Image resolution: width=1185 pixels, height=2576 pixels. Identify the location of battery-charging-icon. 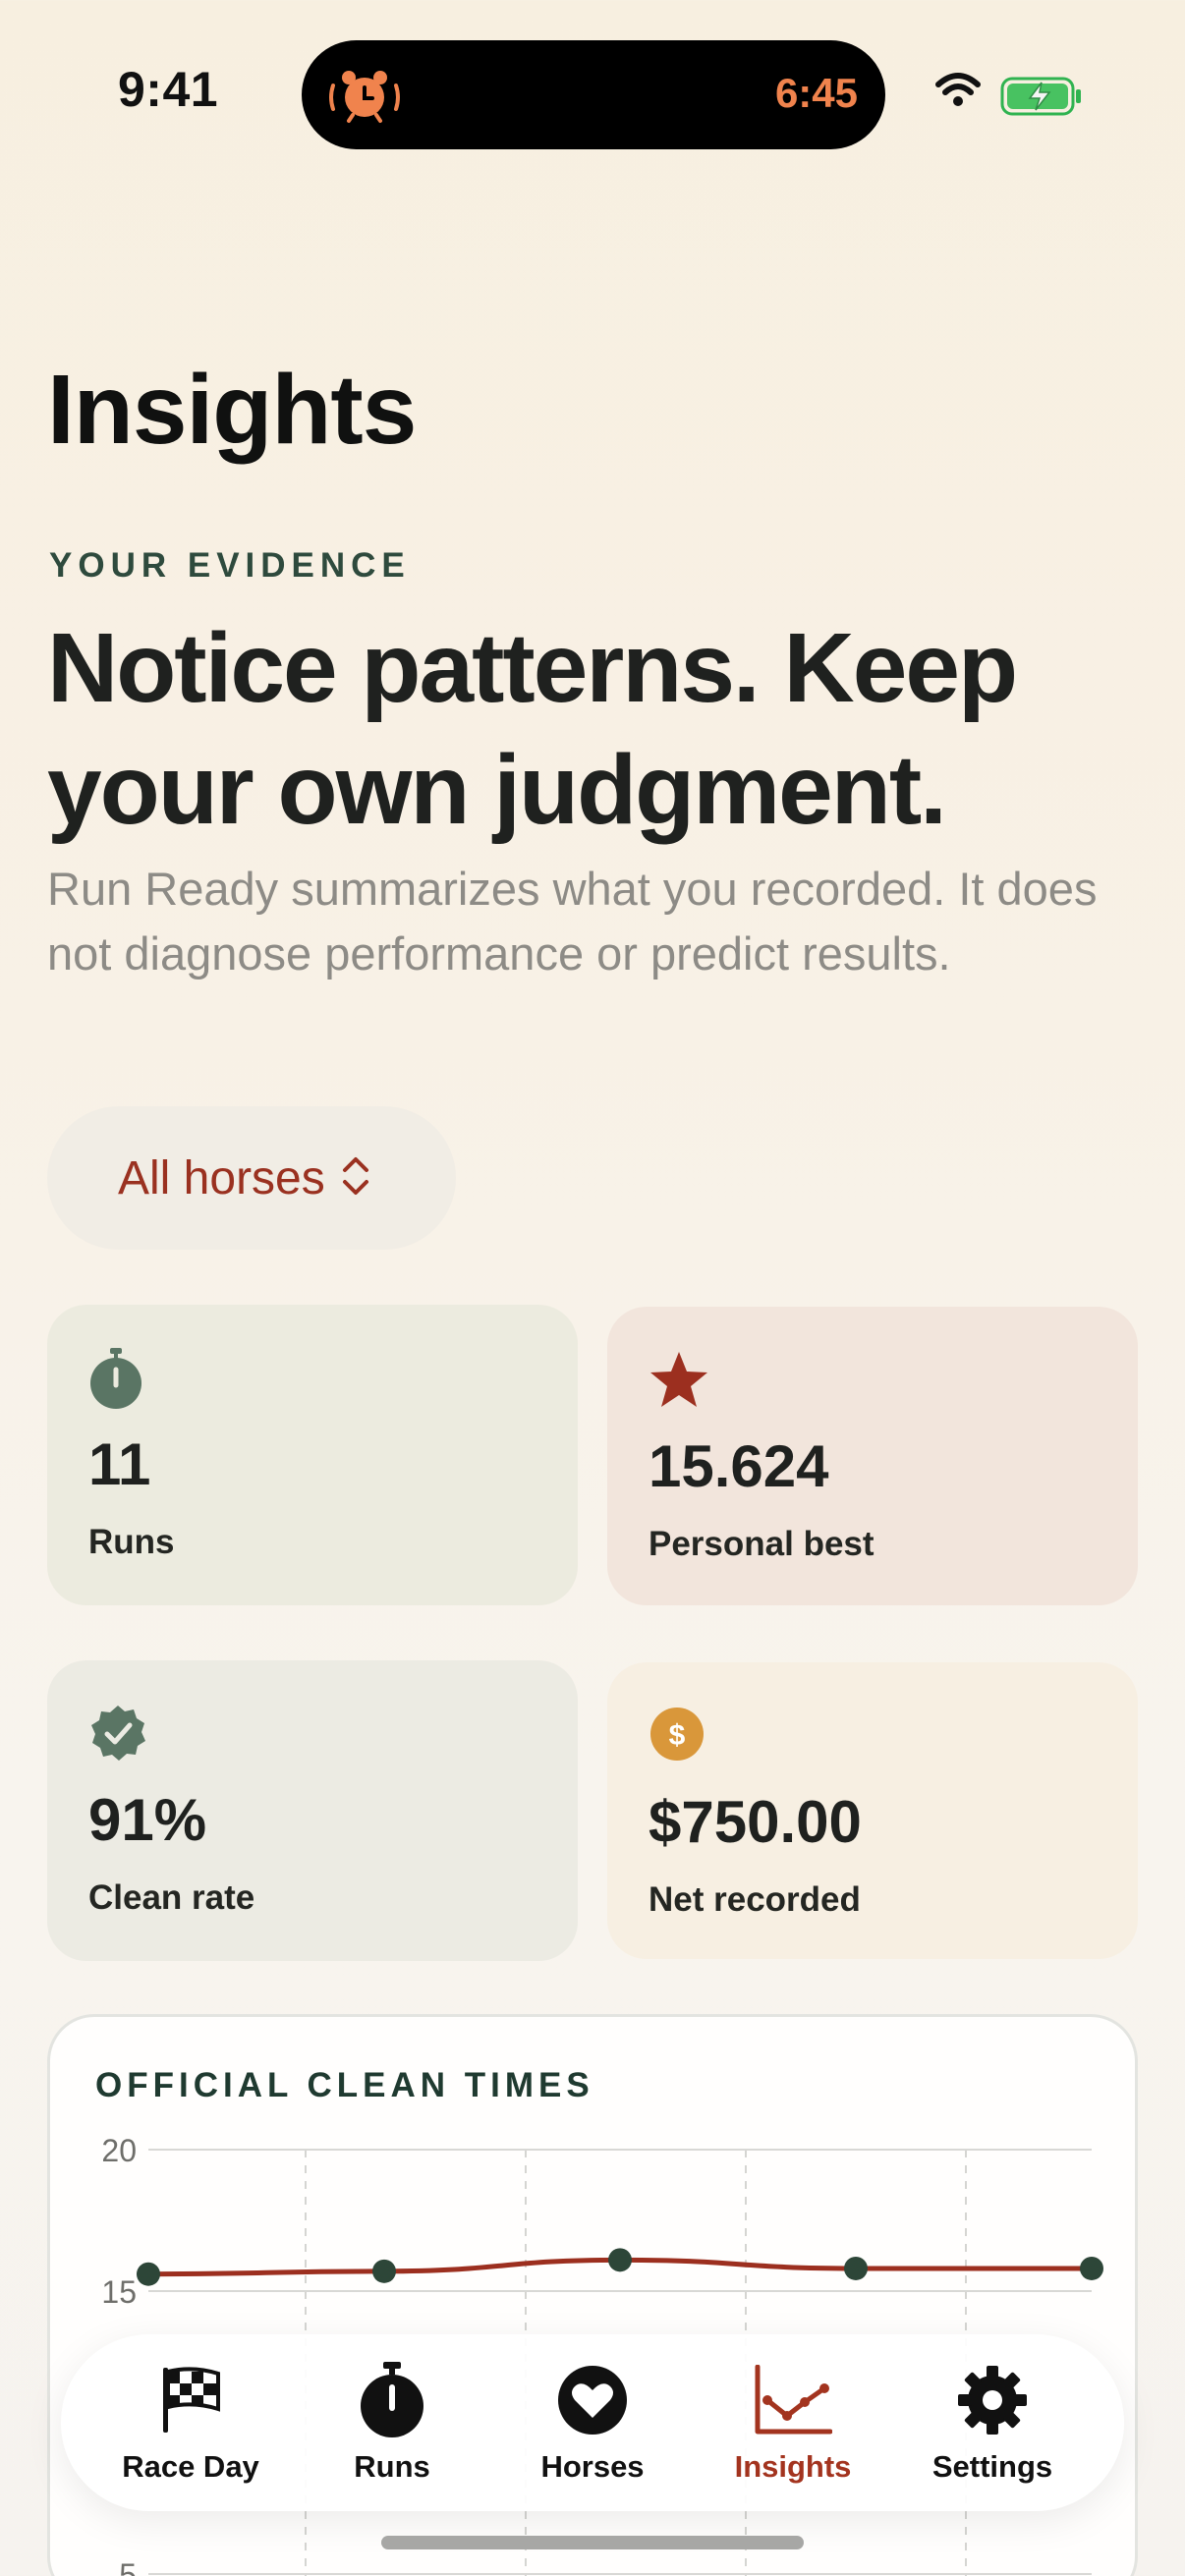
(1041, 99).